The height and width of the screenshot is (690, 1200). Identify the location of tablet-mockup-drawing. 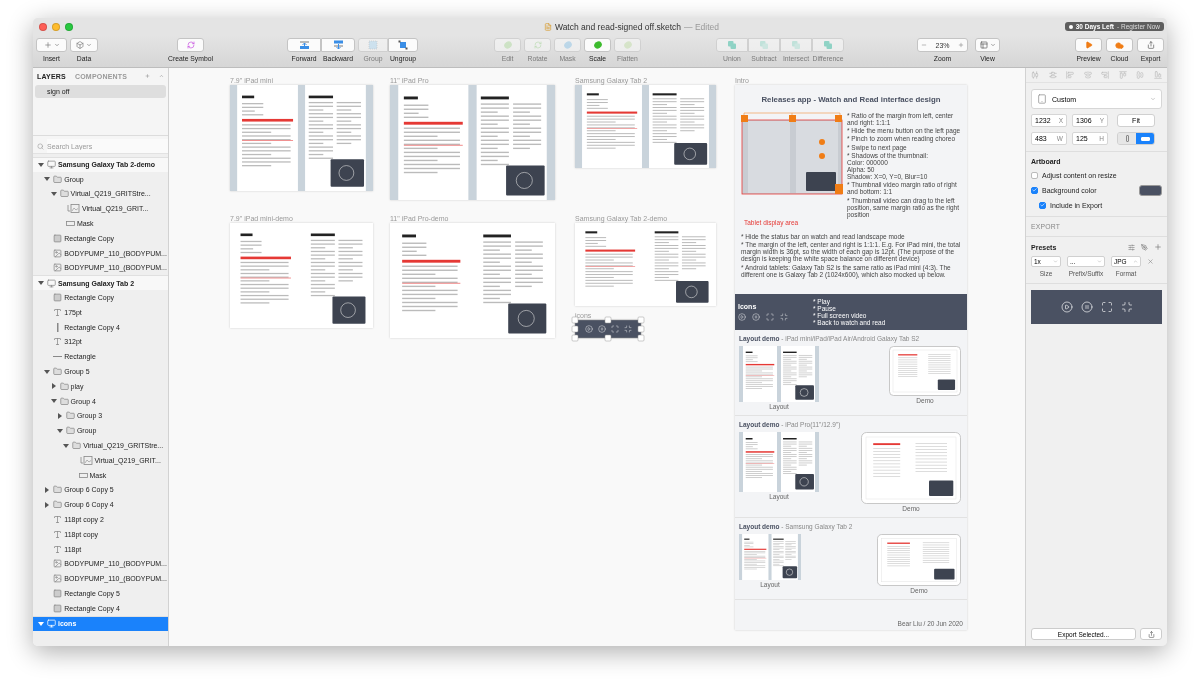
(925, 371).